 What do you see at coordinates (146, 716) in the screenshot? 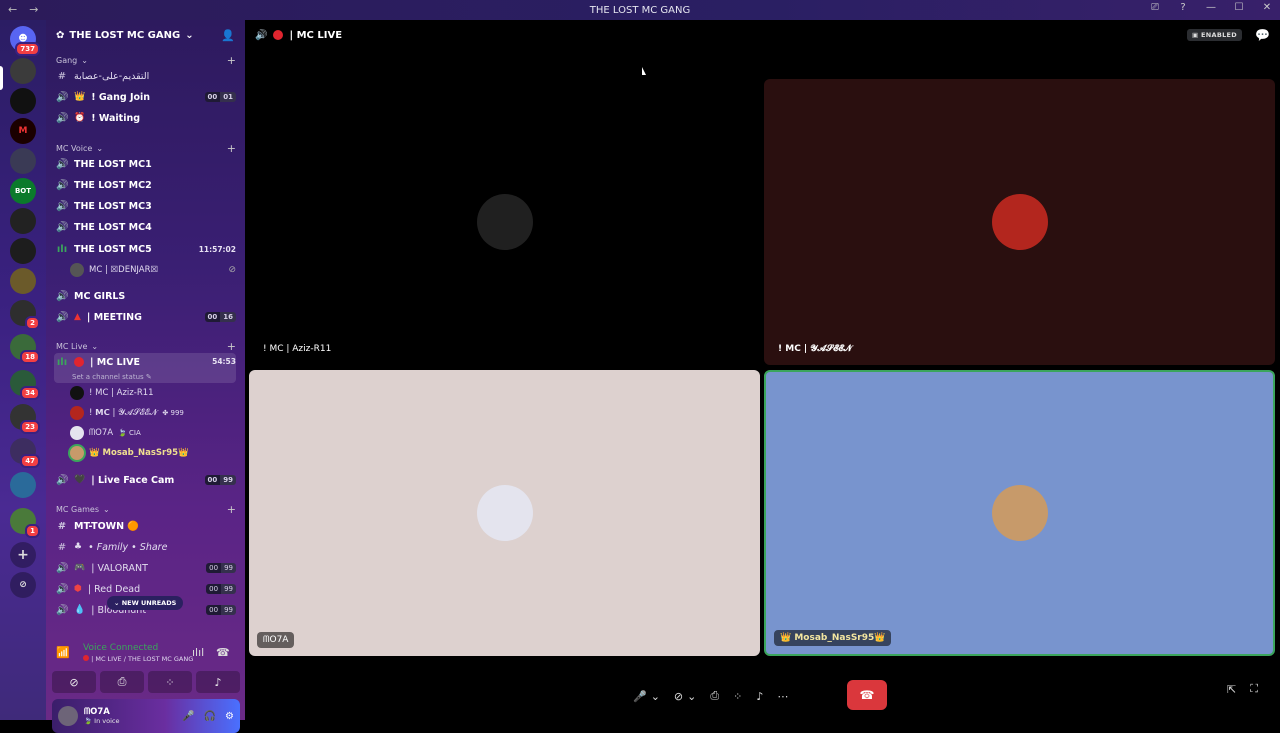
I see `user-panel: ᗰO7A 🍃 In voice 🎤 🎧 ⚙` at bounding box center [146, 716].